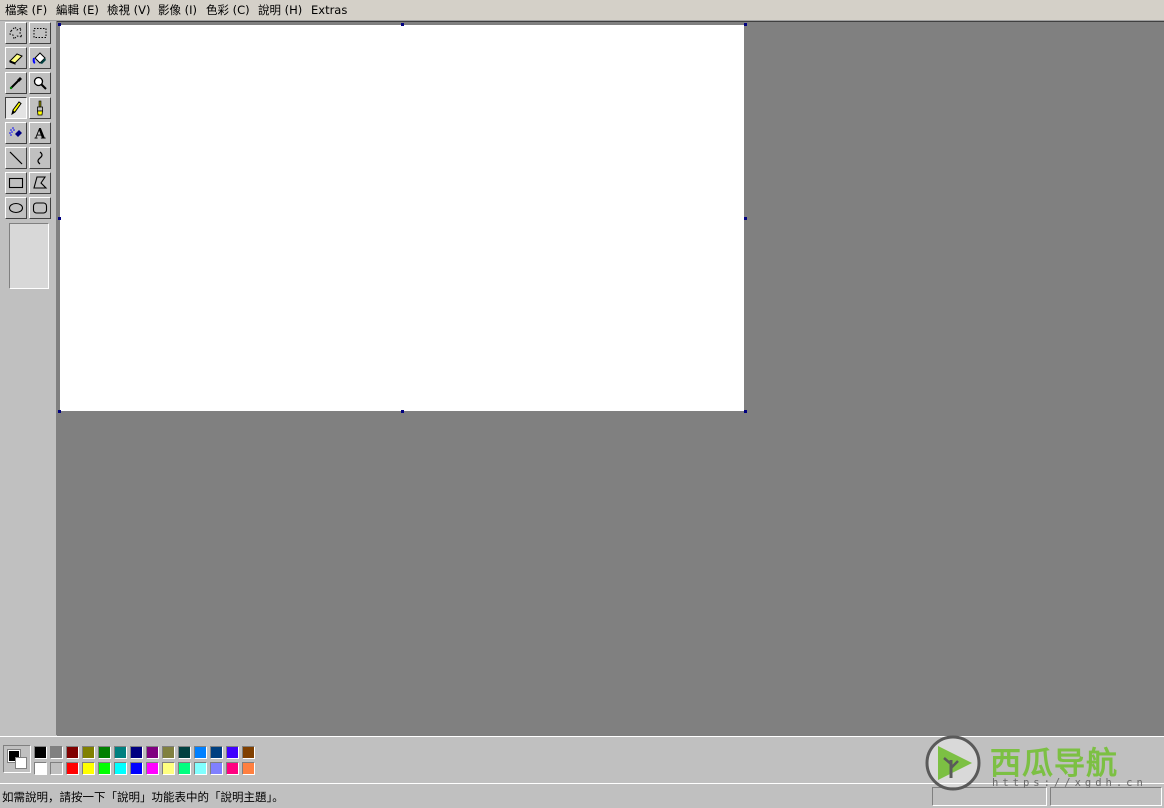  I want to click on tool-pencil, so click(16, 108).